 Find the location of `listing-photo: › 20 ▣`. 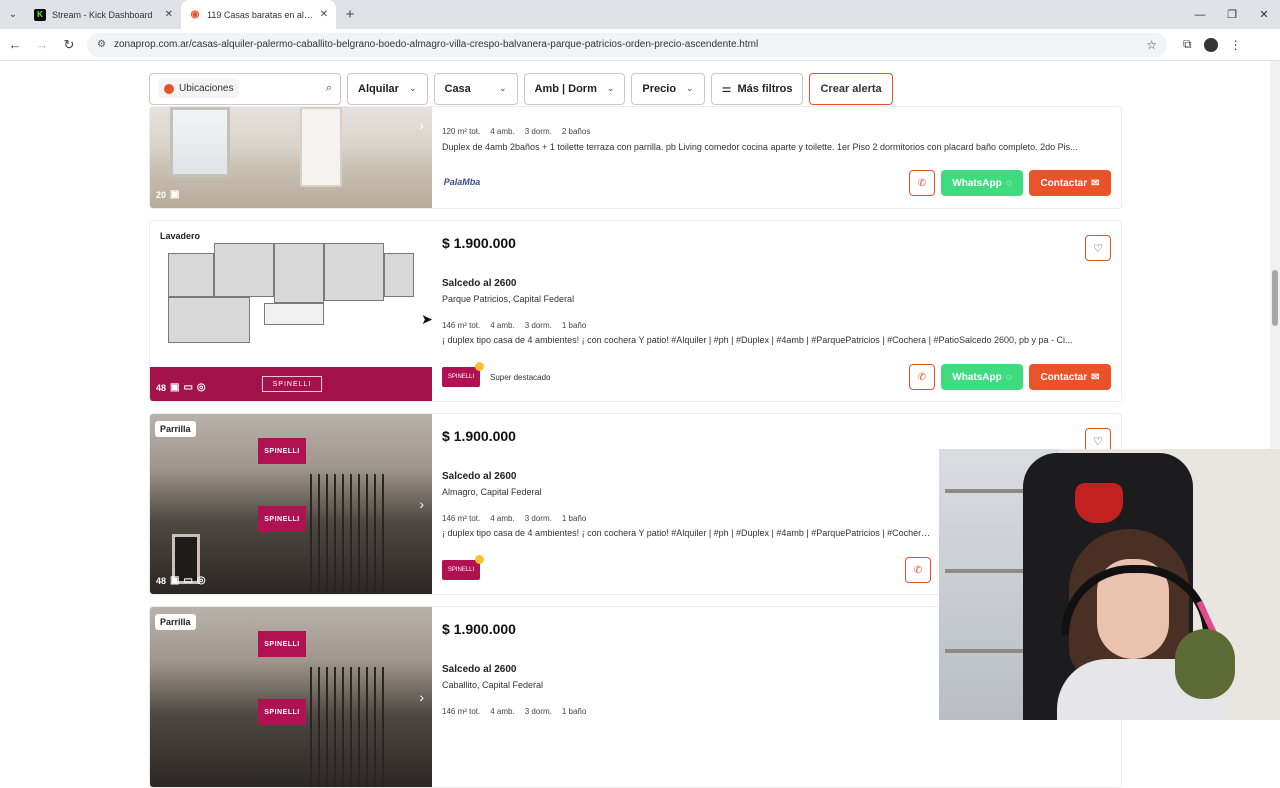

listing-photo: › 20 ▣ is located at coordinates (291, 157).